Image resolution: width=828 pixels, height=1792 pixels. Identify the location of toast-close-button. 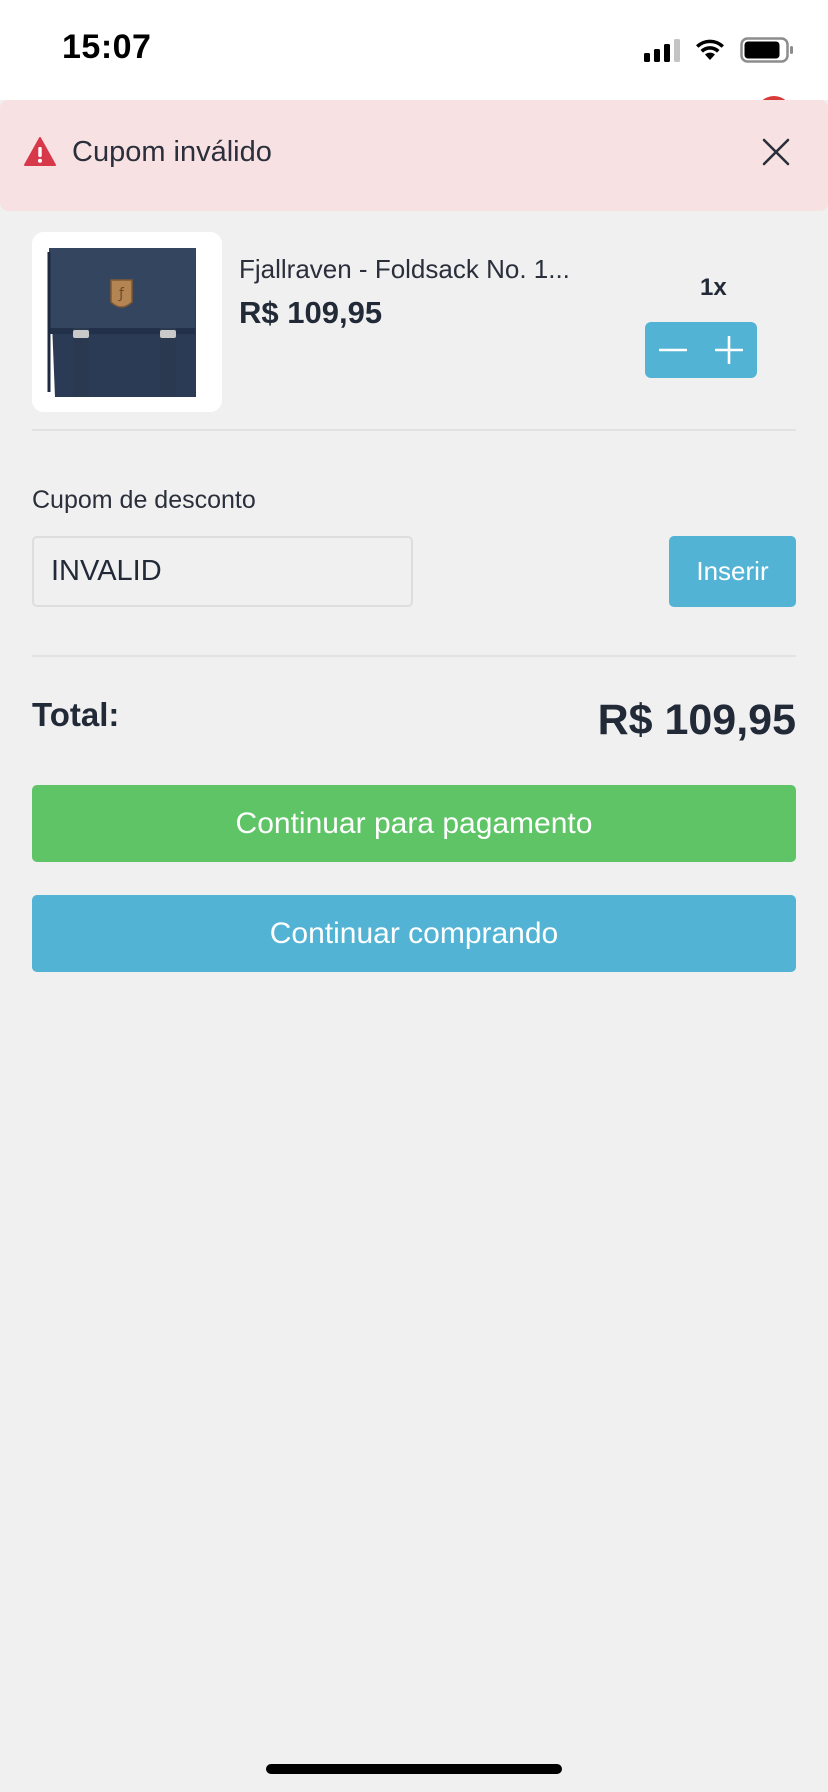
(776, 152).